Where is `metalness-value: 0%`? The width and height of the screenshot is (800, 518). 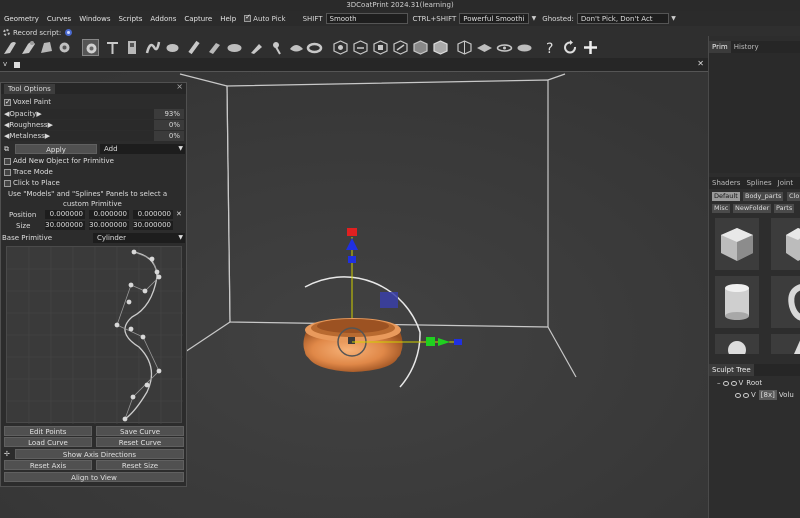 metalness-value: 0% is located at coordinates (169, 136).